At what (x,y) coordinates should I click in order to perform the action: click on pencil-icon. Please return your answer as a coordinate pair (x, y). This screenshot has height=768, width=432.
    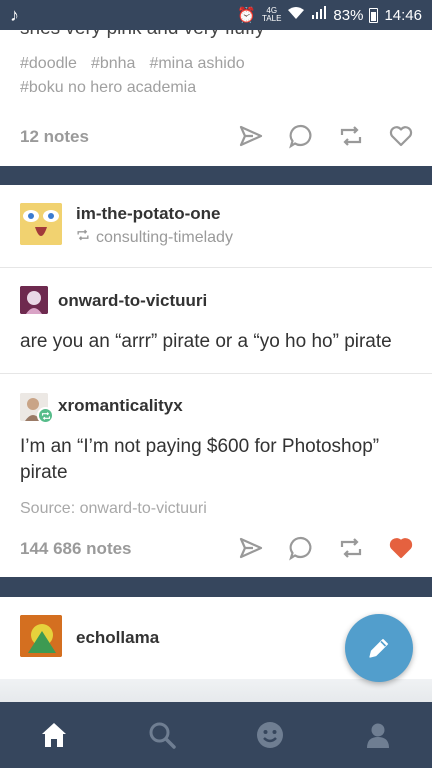
    Looking at the image, I should click on (379, 648).